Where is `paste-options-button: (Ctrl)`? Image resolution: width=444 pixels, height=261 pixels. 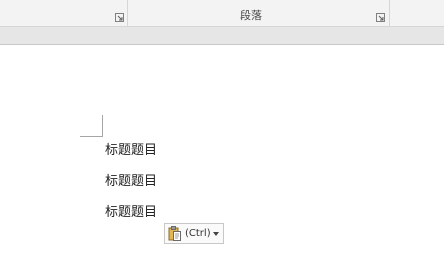
paste-options-button: (Ctrl) is located at coordinates (194, 233).